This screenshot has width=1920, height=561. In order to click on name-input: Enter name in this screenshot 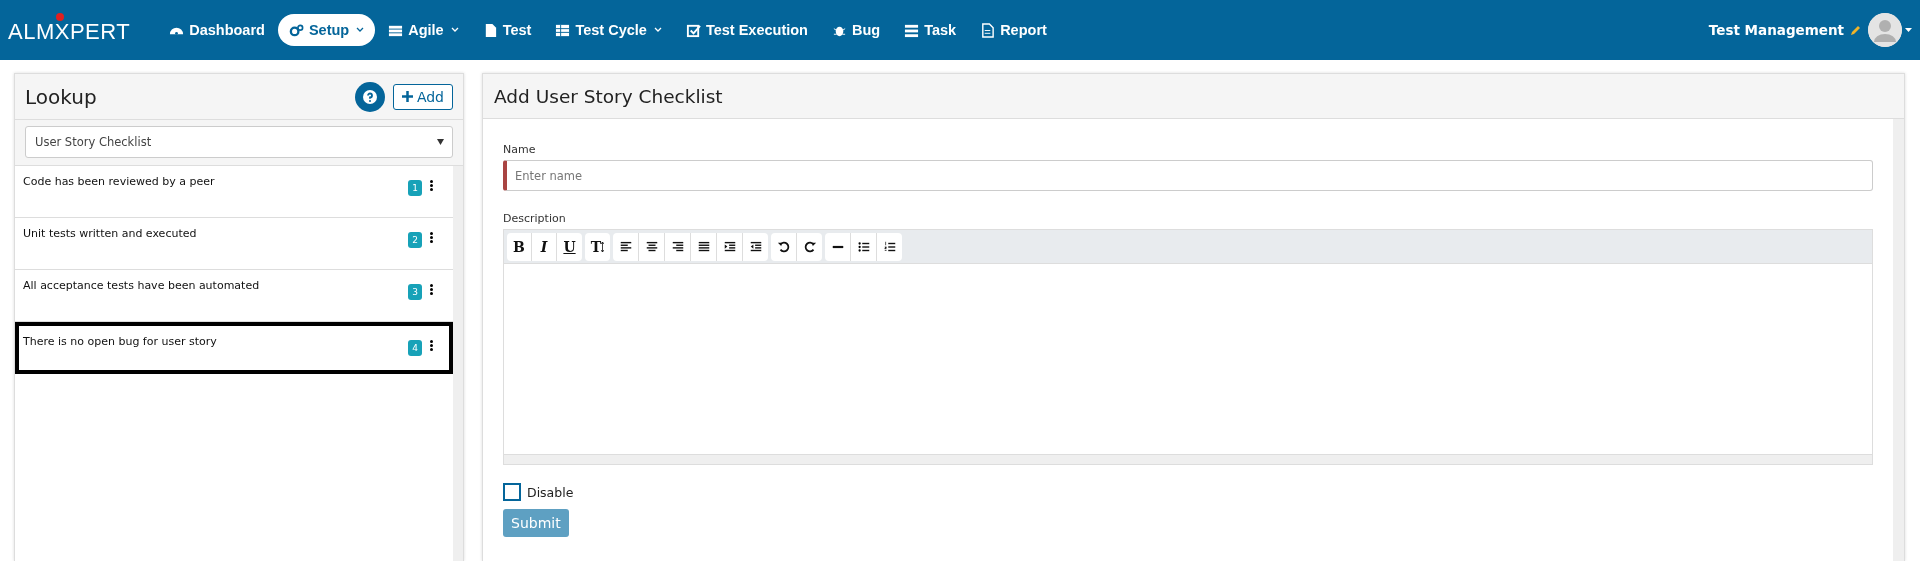, I will do `click(1188, 175)`.